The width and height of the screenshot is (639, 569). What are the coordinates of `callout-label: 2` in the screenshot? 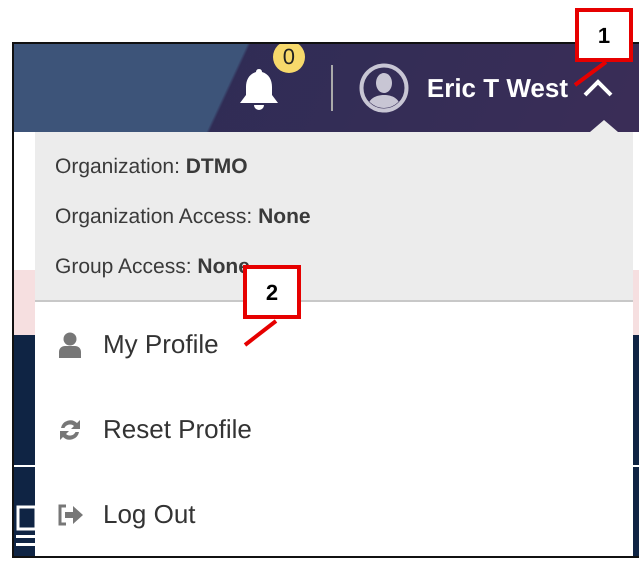 It's located at (272, 292).